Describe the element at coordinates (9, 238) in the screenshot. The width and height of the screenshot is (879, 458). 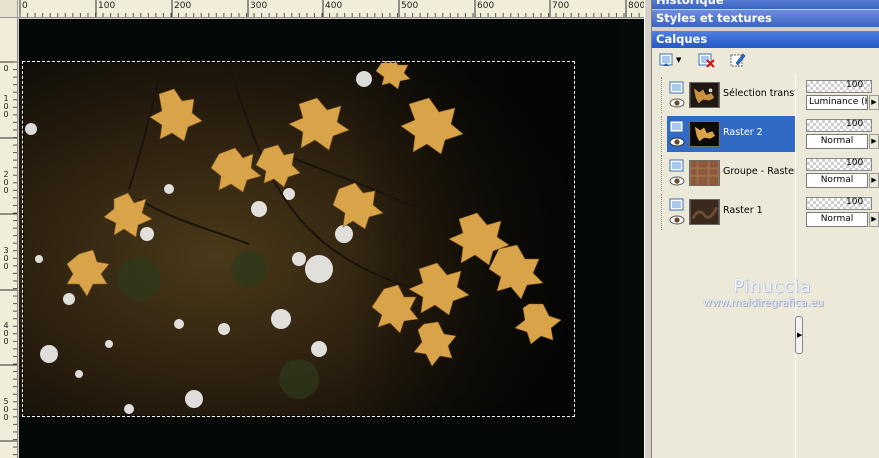
I see `vertical-ruler: 0 100 200 300 400 500` at that location.